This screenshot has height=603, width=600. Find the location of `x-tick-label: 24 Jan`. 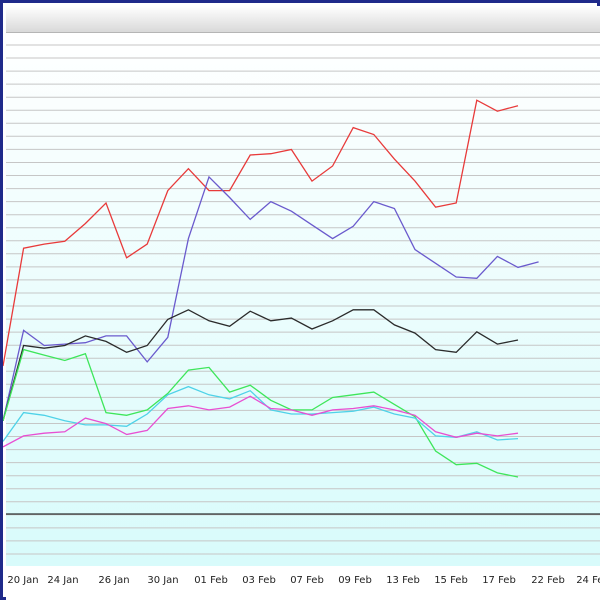

x-tick-label: 24 Jan is located at coordinates (62, 580).